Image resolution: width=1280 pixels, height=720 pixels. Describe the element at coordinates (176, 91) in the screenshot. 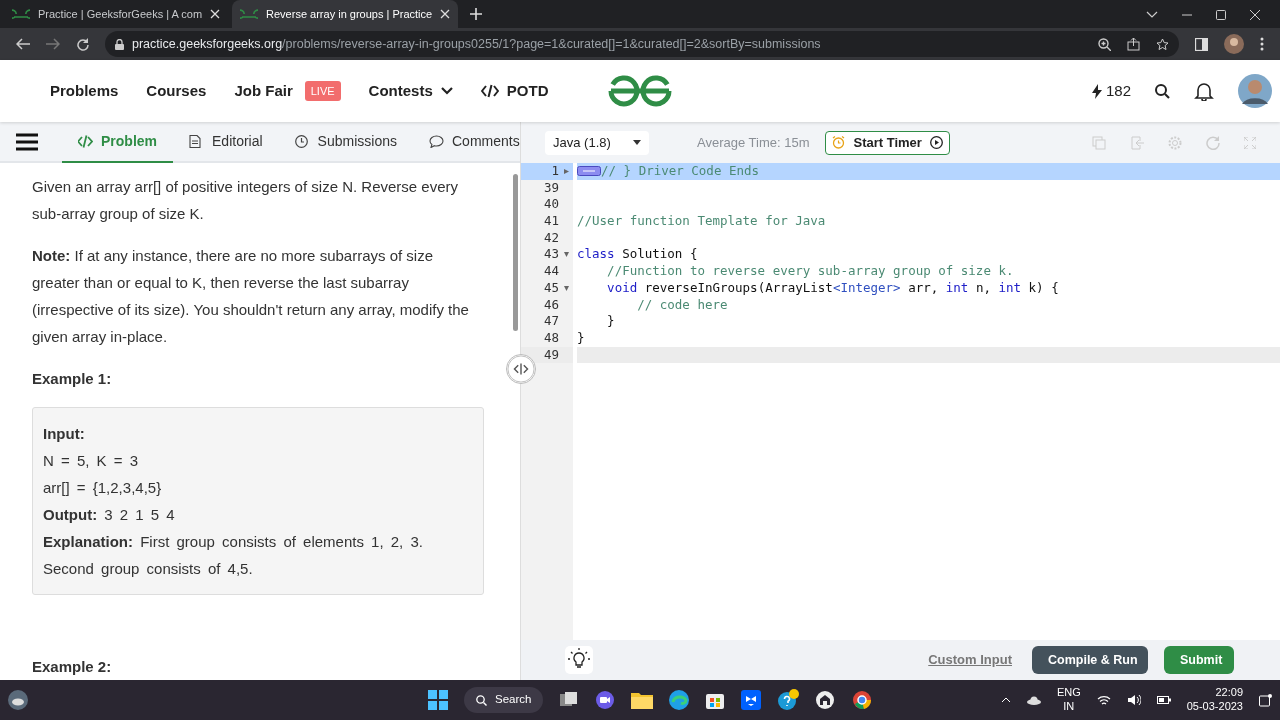

I see `nav-link: Courses` at that location.